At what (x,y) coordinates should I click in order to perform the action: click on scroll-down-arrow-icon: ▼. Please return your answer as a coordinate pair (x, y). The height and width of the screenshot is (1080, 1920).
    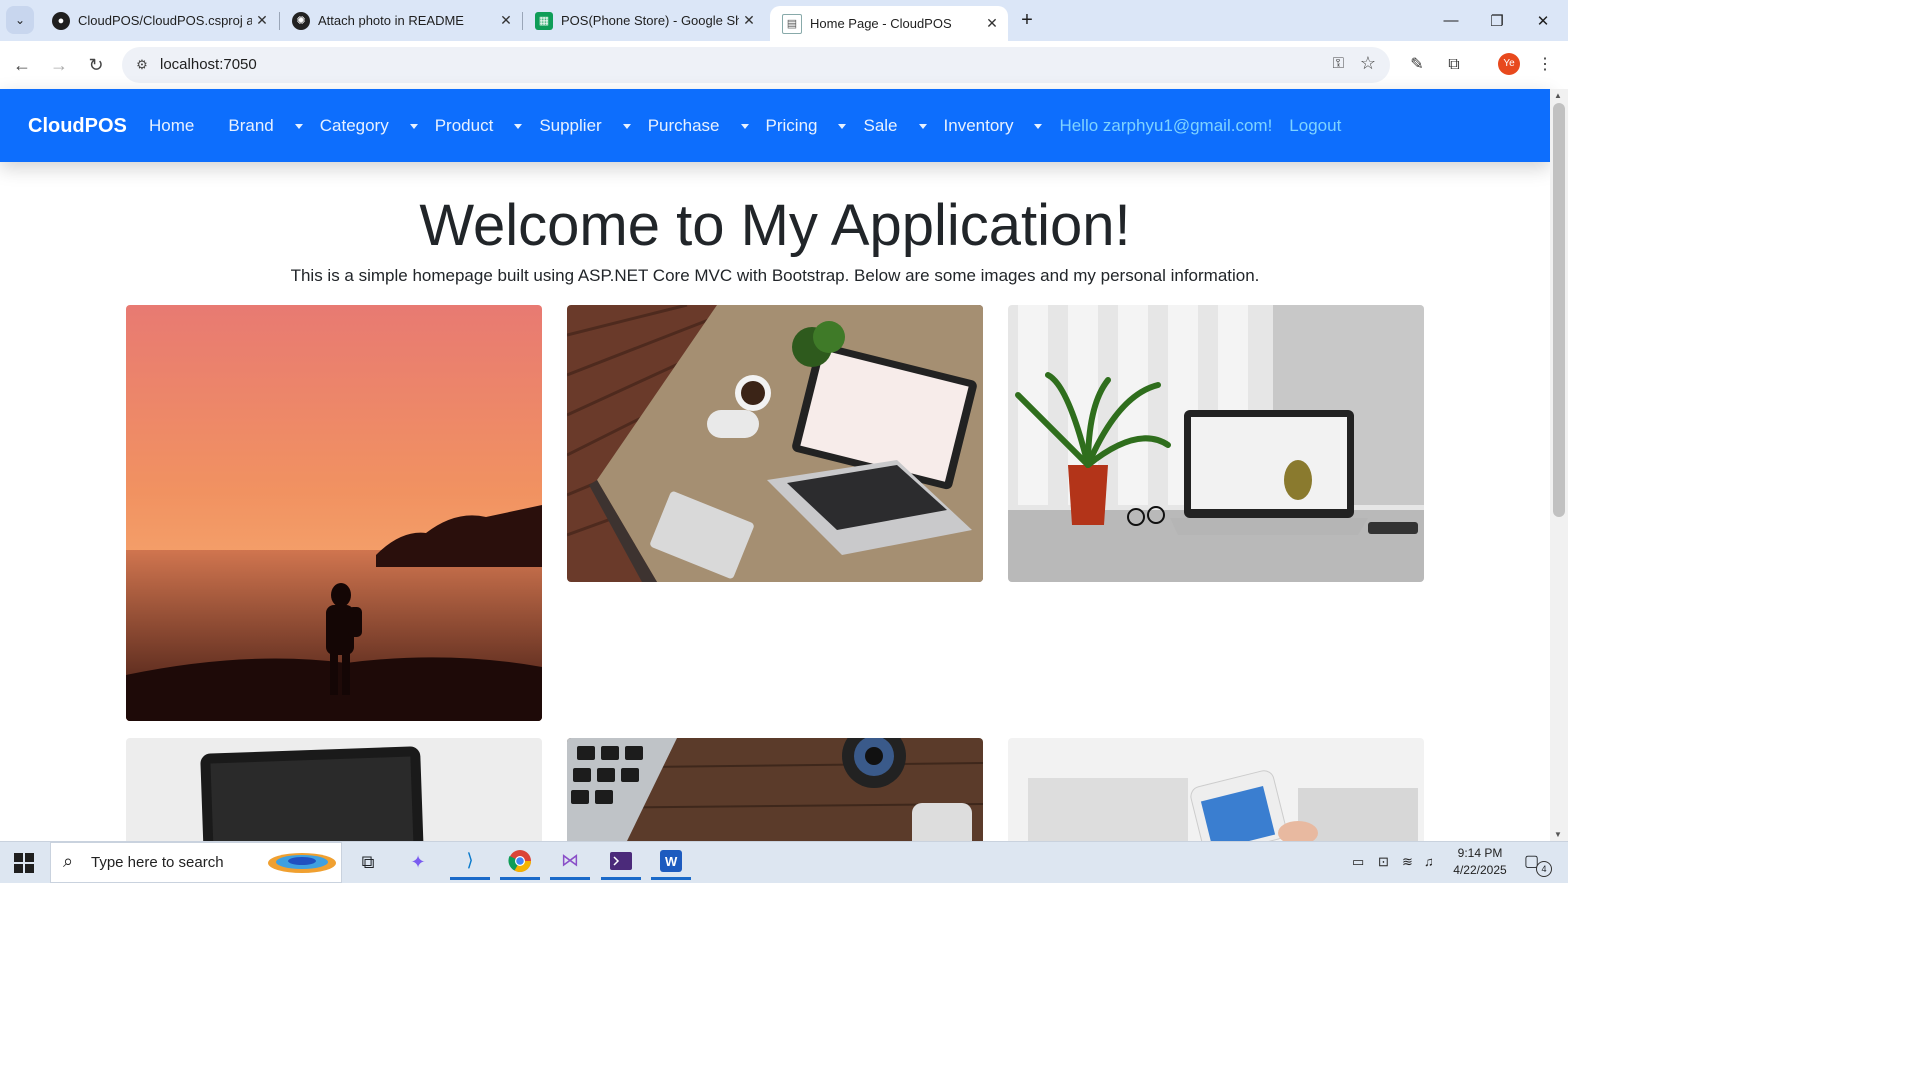
    Looking at the image, I should click on (1558, 834).